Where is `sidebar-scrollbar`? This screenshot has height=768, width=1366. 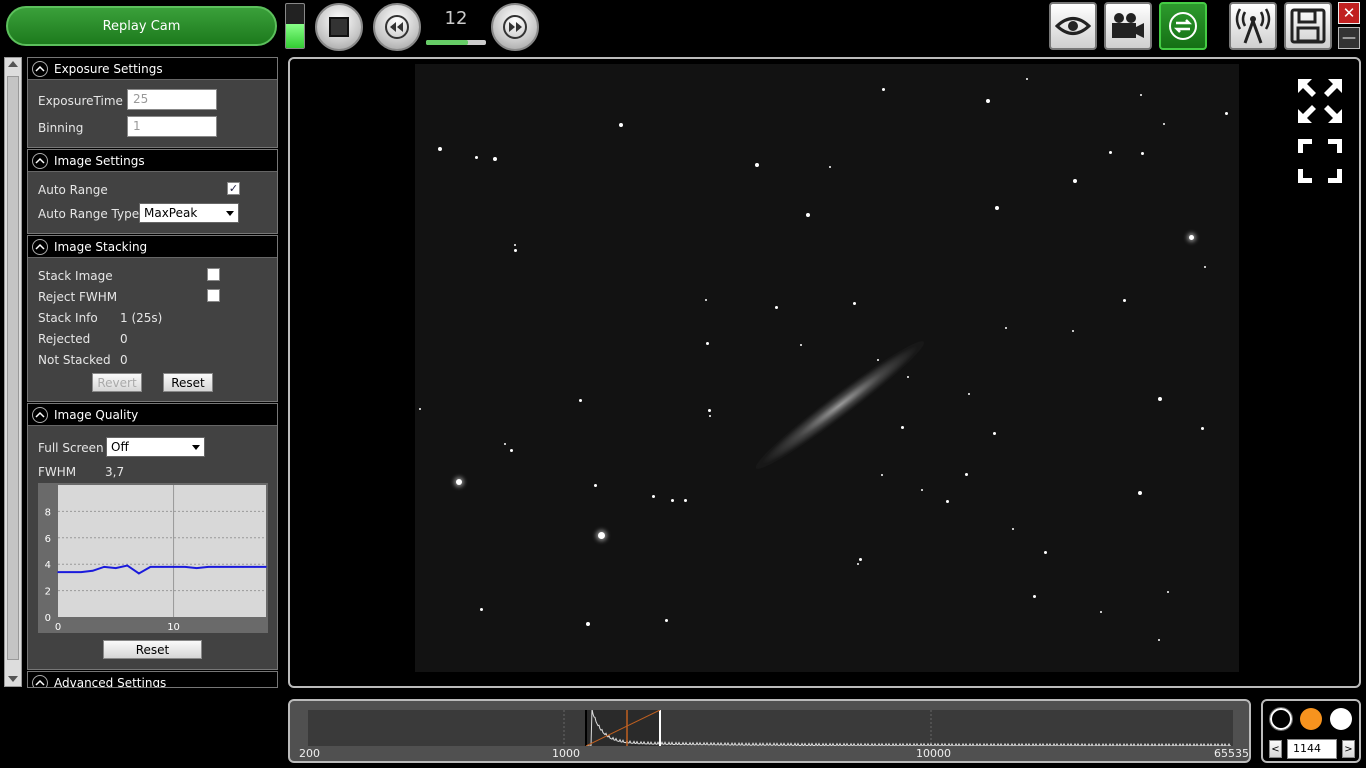 sidebar-scrollbar is located at coordinates (13, 372).